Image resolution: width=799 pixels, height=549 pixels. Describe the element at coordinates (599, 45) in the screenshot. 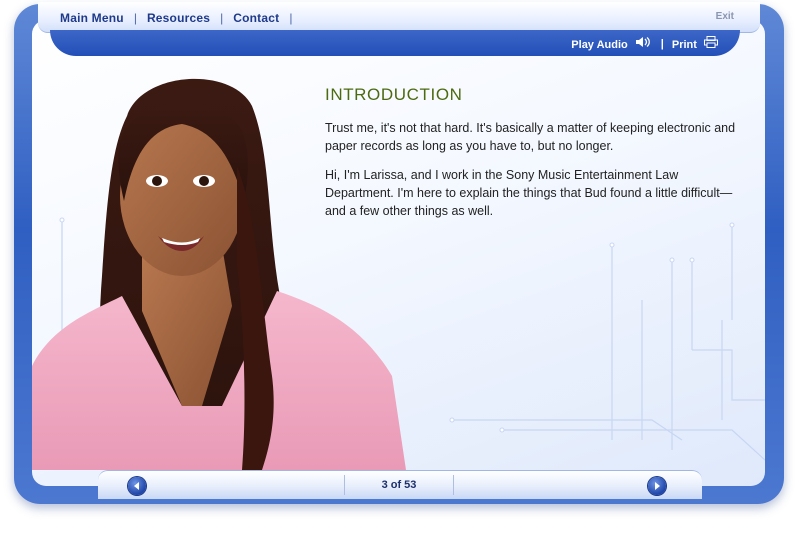

I see `play-audio-label: Play Audio` at that location.